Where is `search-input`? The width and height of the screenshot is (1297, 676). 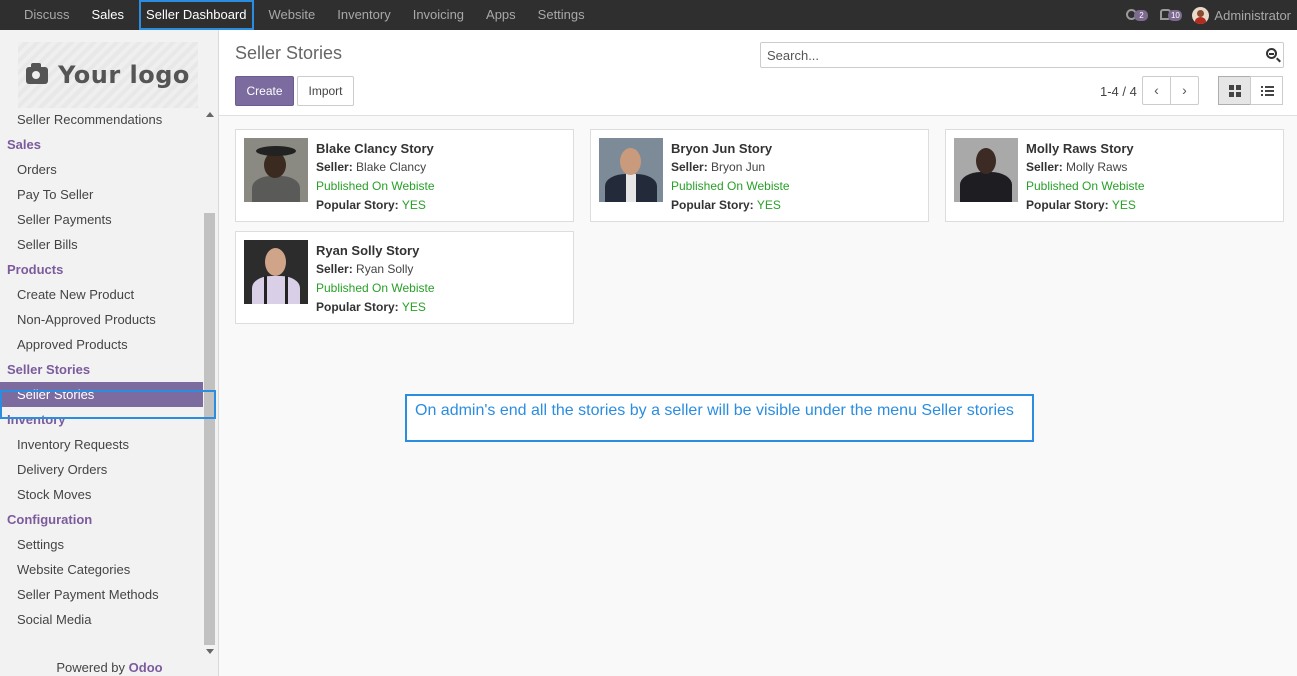 search-input is located at coordinates (1006, 55).